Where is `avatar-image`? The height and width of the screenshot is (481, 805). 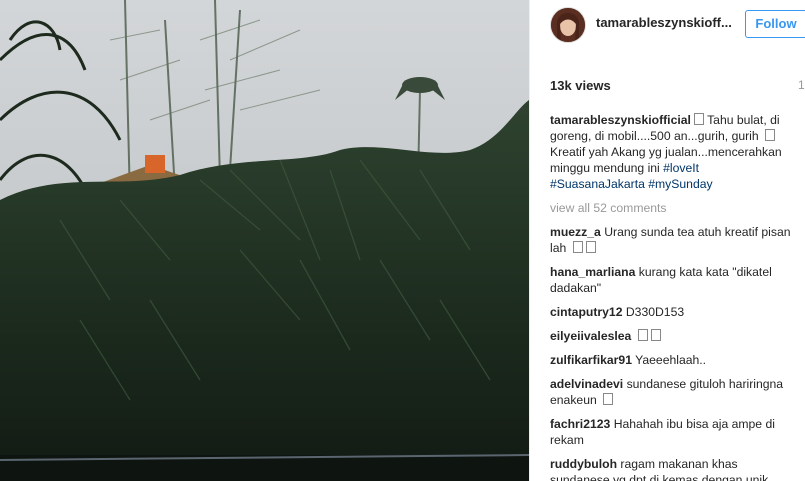 avatar-image is located at coordinates (568, 25).